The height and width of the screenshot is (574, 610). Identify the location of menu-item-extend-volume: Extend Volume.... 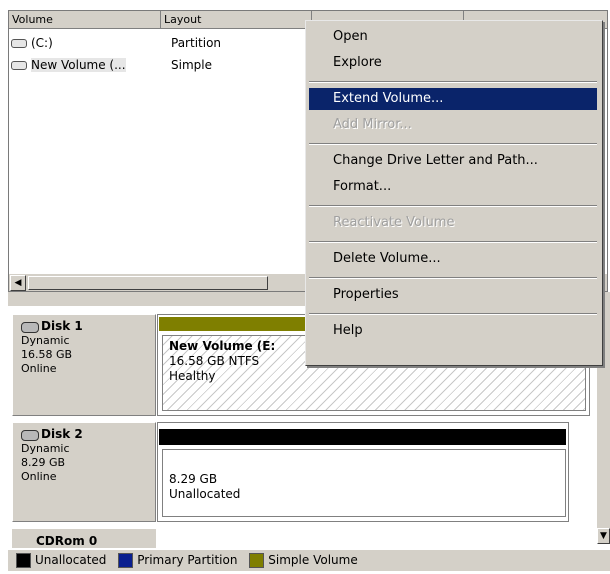
(453, 99).